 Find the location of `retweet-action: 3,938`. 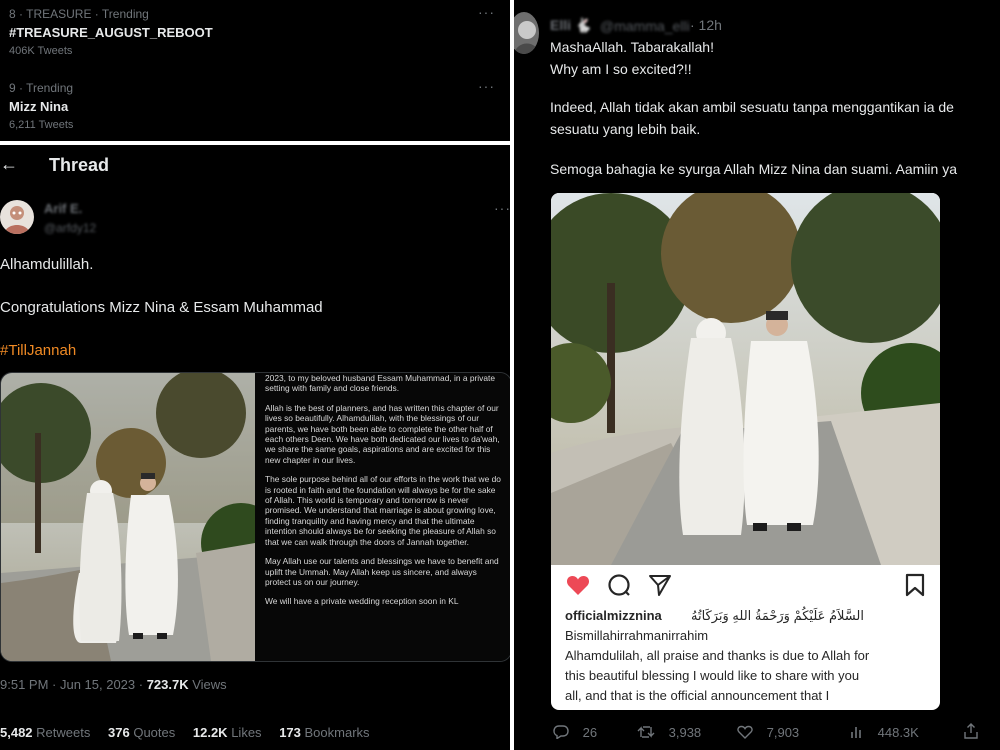

retweet-action: 3,938 is located at coordinates (669, 732).